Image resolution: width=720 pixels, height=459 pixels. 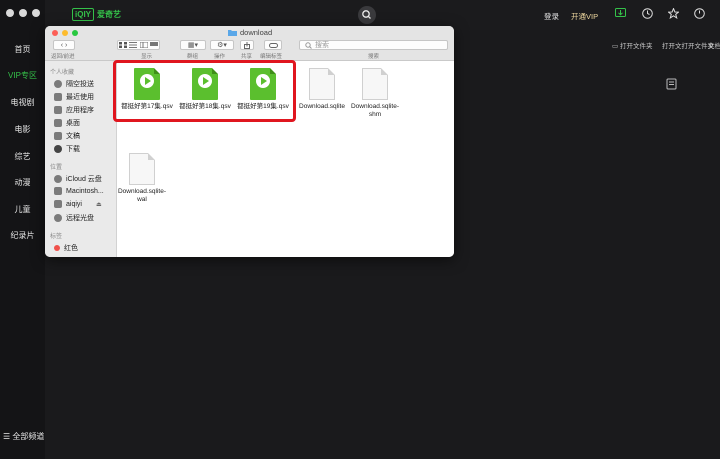 I want to click on nav-vip: VIP专区, so click(x=22, y=75).